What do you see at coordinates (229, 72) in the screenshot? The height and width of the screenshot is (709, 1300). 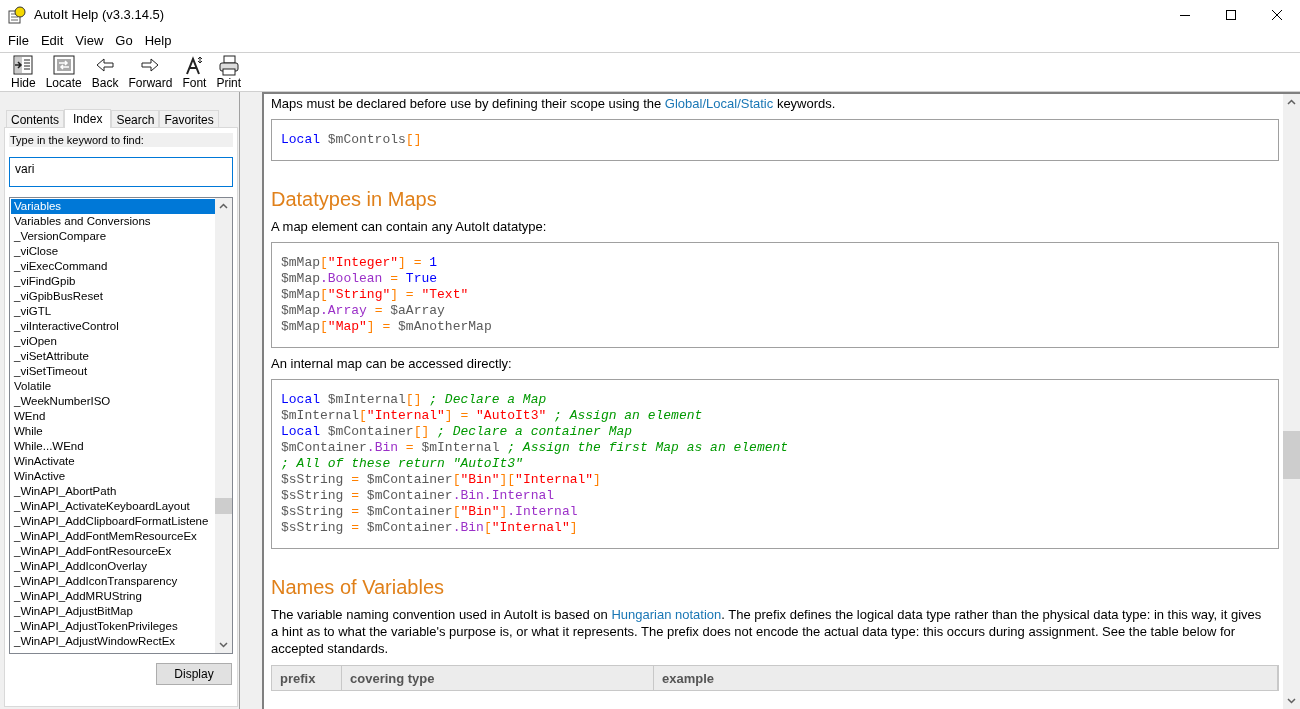 I see `toolbar-button: Print` at bounding box center [229, 72].